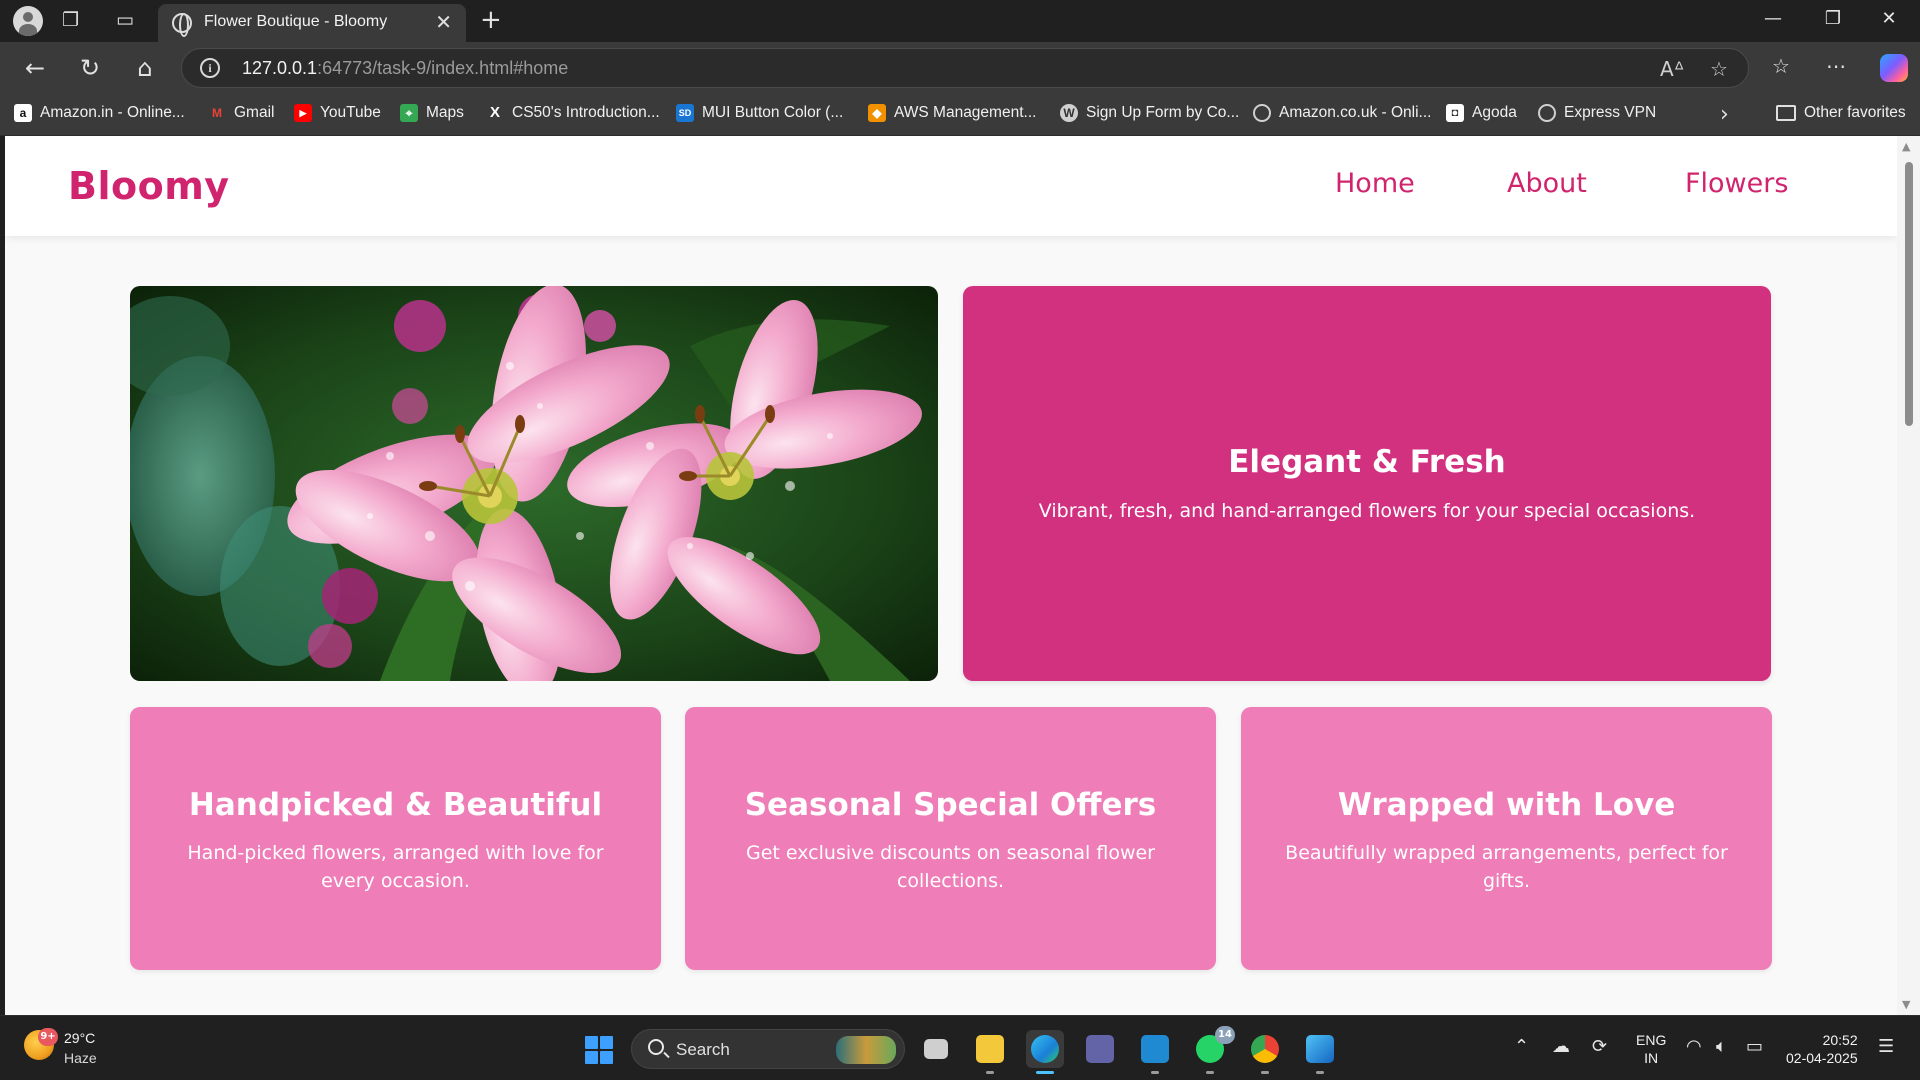 This screenshot has height=1080, width=1920. What do you see at coordinates (443, 22) in the screenshot?
I see `close-tab-icon: ✕` at bounding box center [443, 22].